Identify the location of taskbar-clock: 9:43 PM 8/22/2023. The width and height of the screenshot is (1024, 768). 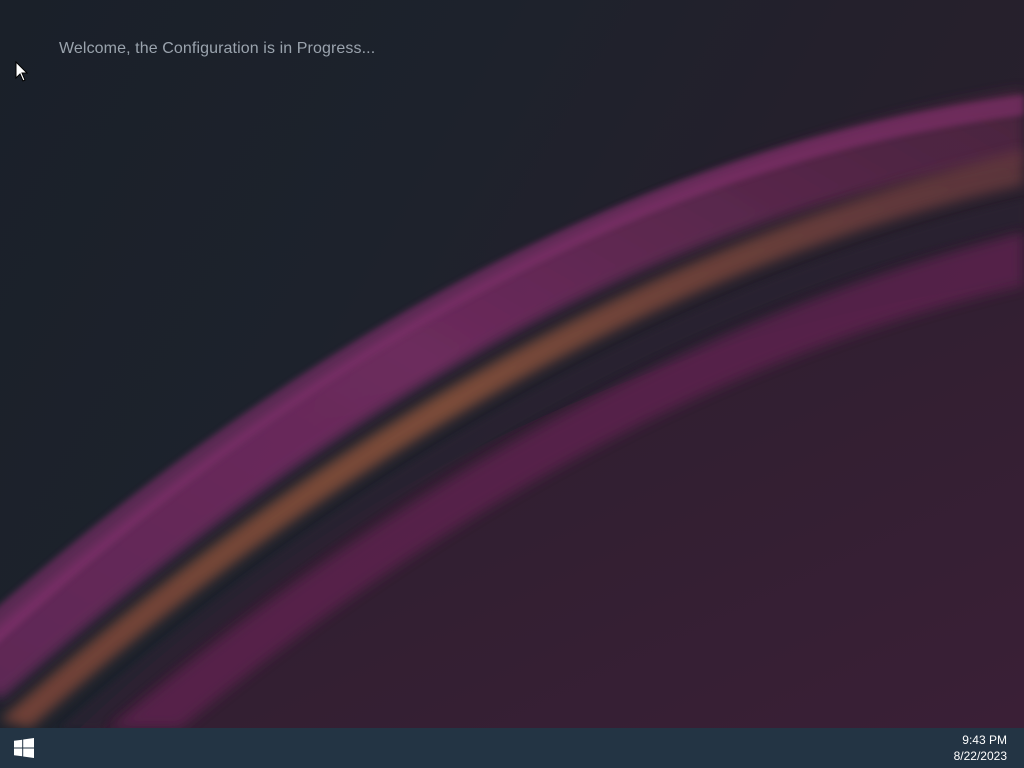
(980, 748).